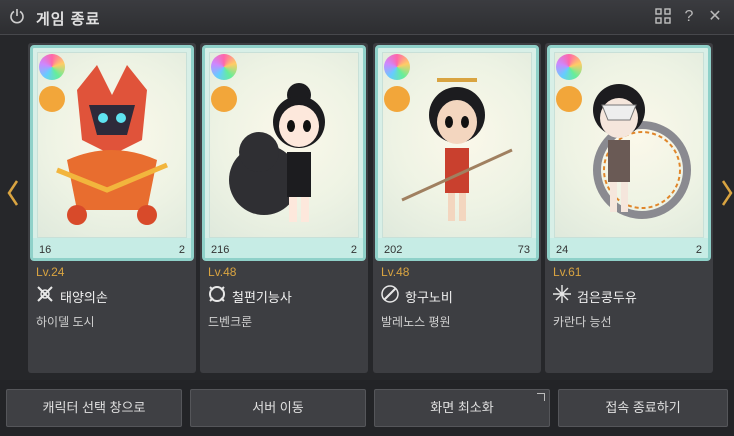  Describe the element at coordinates (607, 297) in the screenshot. I see `character-name: 검은콩두유` at that location.